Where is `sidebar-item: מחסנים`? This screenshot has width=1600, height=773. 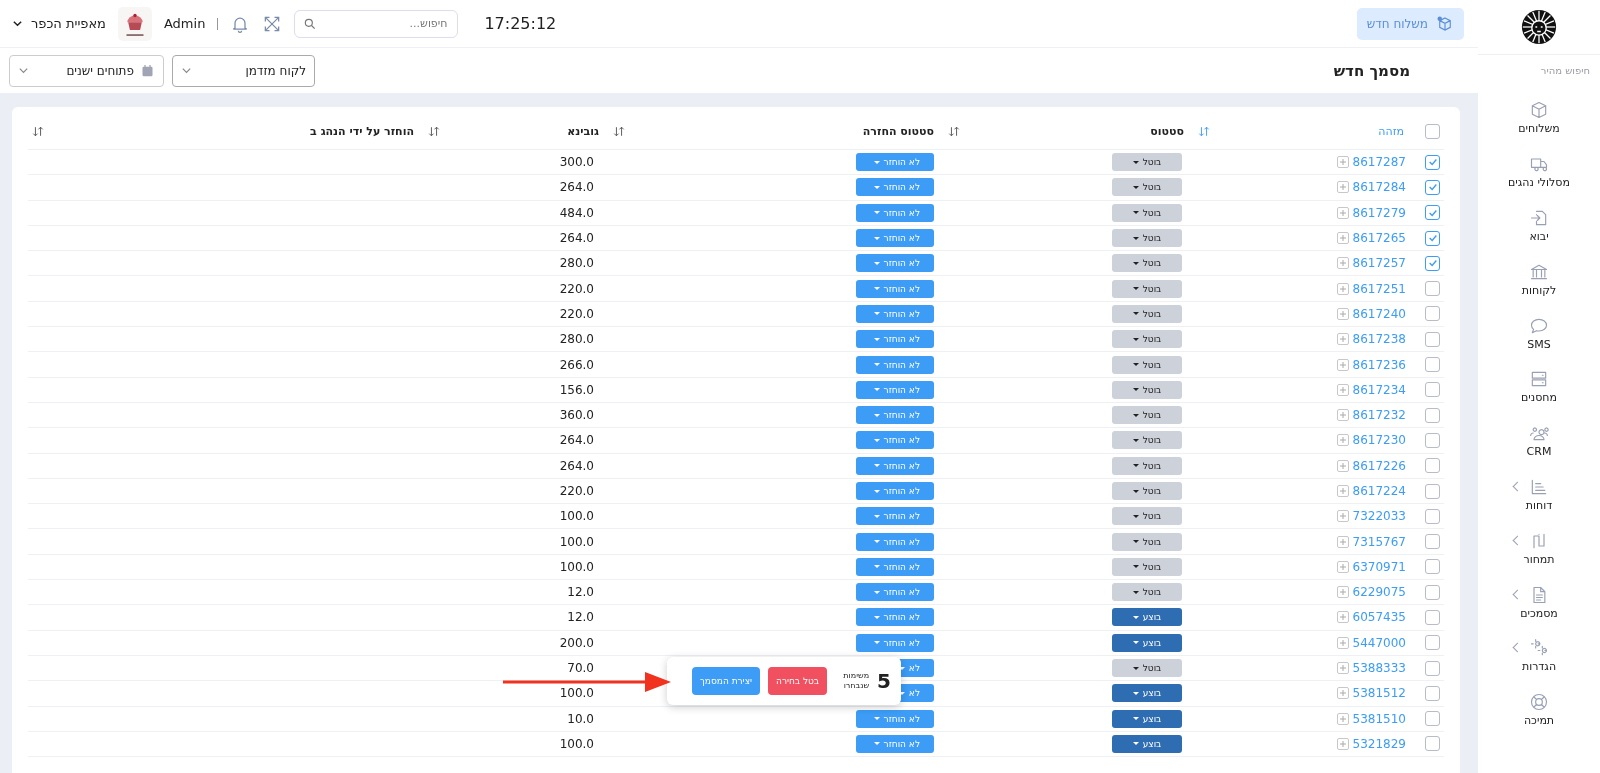 sidebar-item: מחסנים is located at coordinates (1539, 387).